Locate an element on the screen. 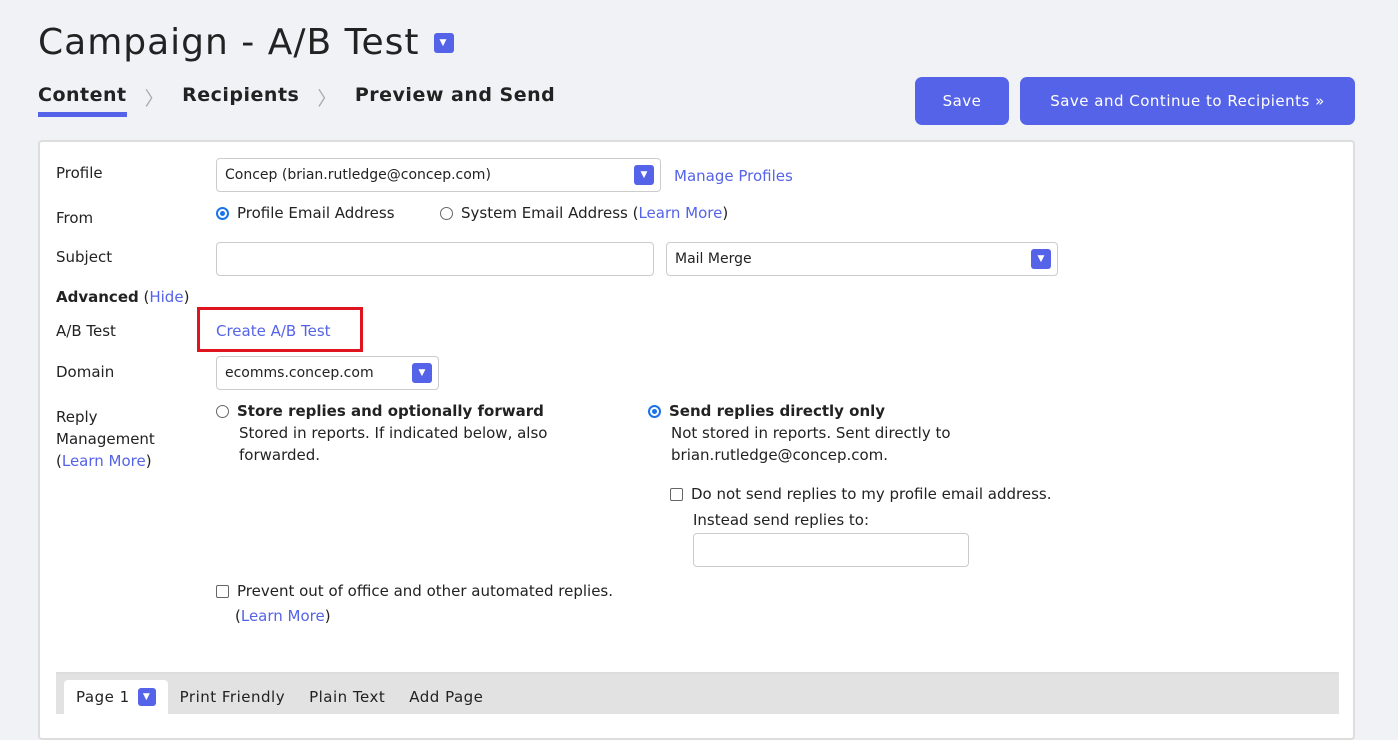 This screenshot has height=740, width=1398. wizard-steps: Content 〉 Recipients 〉 Preview and Send is located at coordinates (296, 100).